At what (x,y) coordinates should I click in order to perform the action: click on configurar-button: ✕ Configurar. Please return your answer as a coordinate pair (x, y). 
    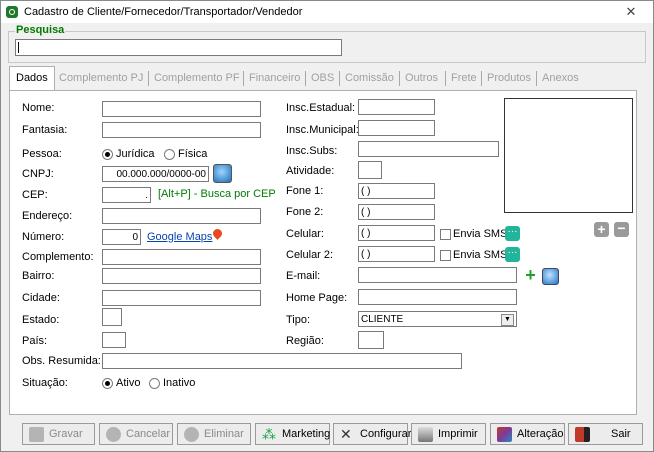
    Looking at the image, I should click on (372, 434).